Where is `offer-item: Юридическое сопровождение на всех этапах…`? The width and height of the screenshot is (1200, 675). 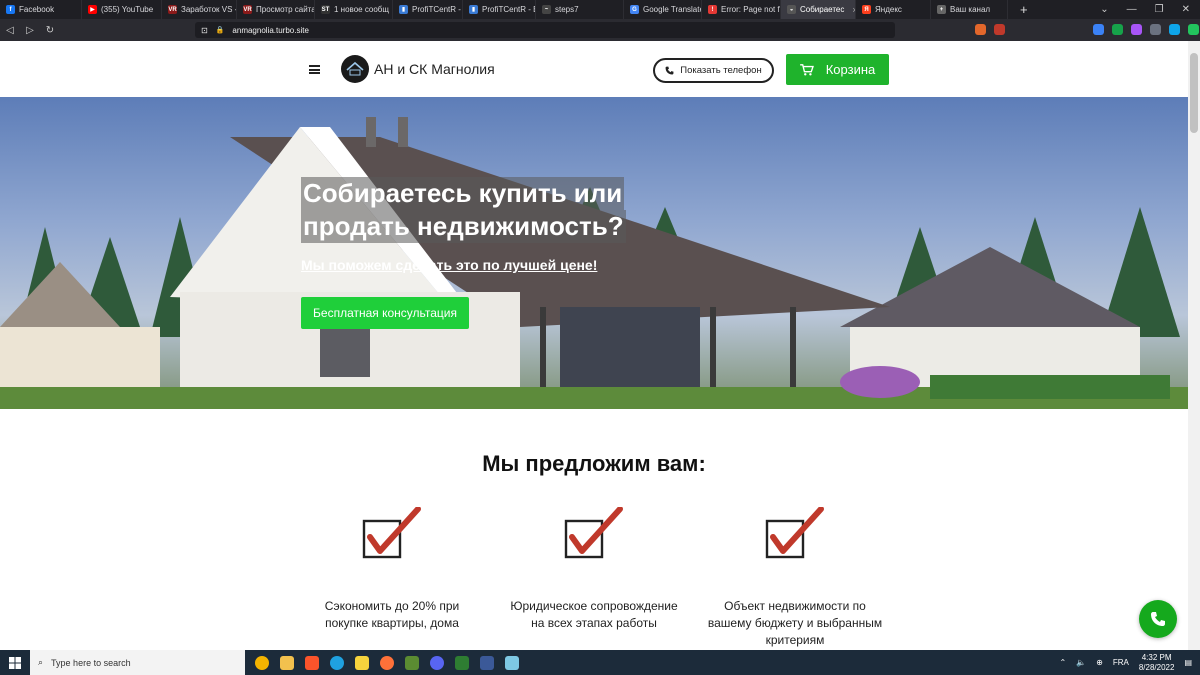 offer-item: Юридическое сопровождение на всех этапах… is located at coordinates (594, 569).